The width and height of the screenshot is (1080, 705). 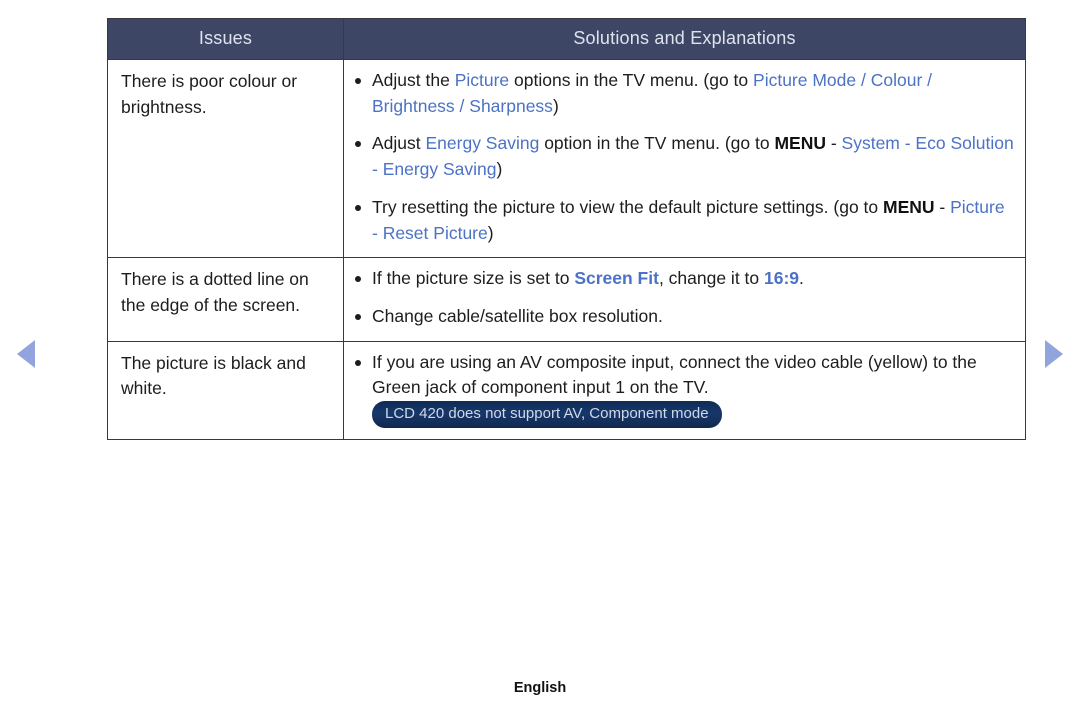 What do you see at coordinates (683, 317) in the screenshot?
I see `solution-bullet-item: Change cable/satellite box resolution.` at bounding box center [683, 317].